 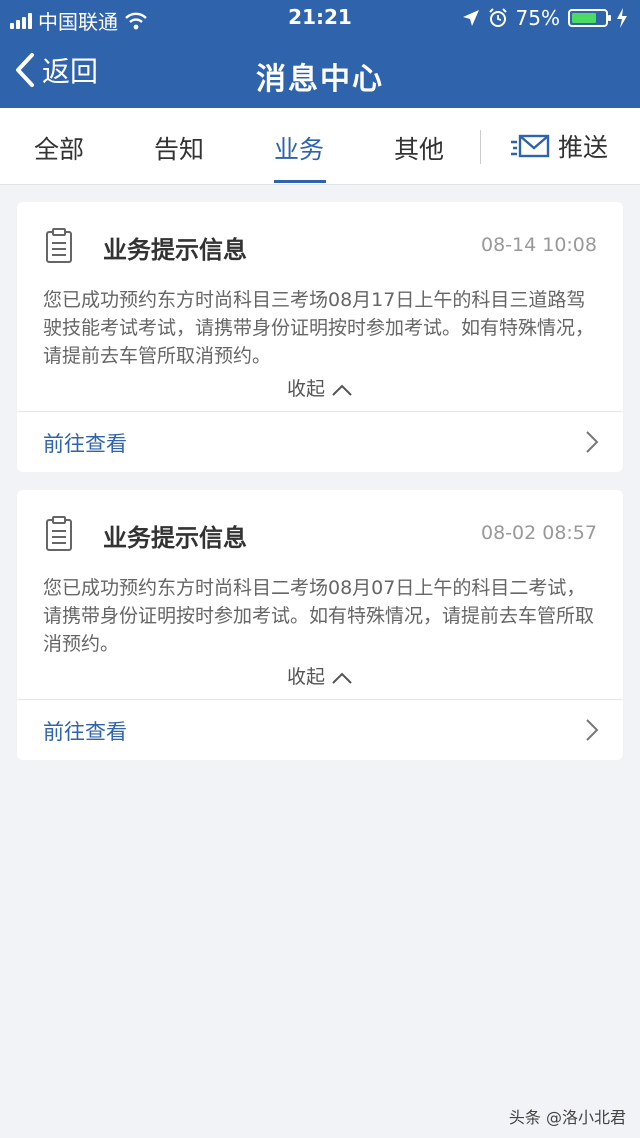 What do you see at coordinates (470, 18) in the screenshot?
I see `location-icon` at bounding box center [470, 18].